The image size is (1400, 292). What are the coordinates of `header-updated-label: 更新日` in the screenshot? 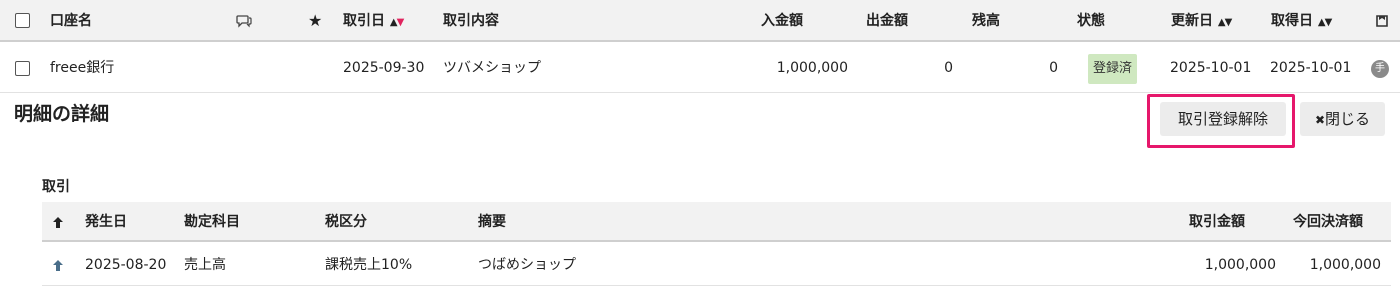 It's located at (1192, 21).